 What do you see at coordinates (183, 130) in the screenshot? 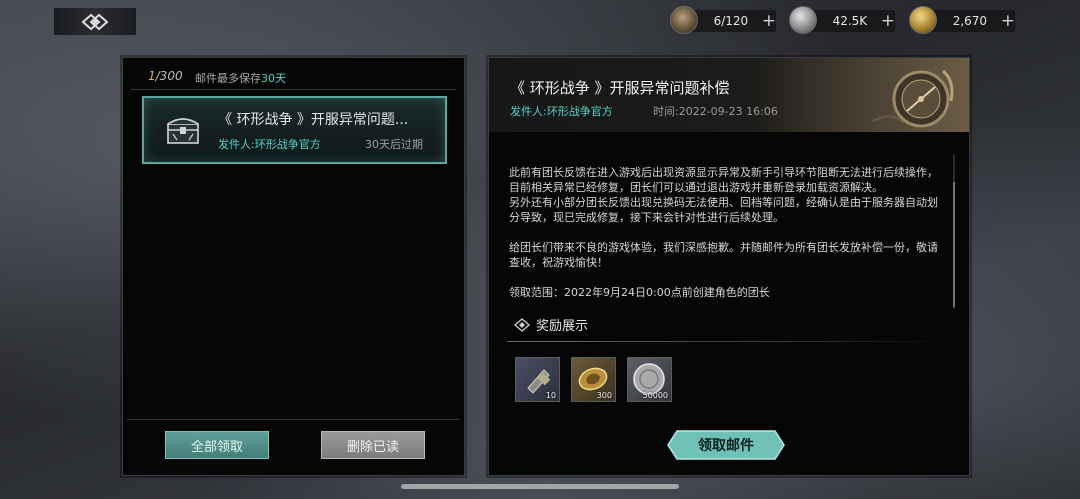
I see `treasure-chest-icon` at bounding box center [183, 130].